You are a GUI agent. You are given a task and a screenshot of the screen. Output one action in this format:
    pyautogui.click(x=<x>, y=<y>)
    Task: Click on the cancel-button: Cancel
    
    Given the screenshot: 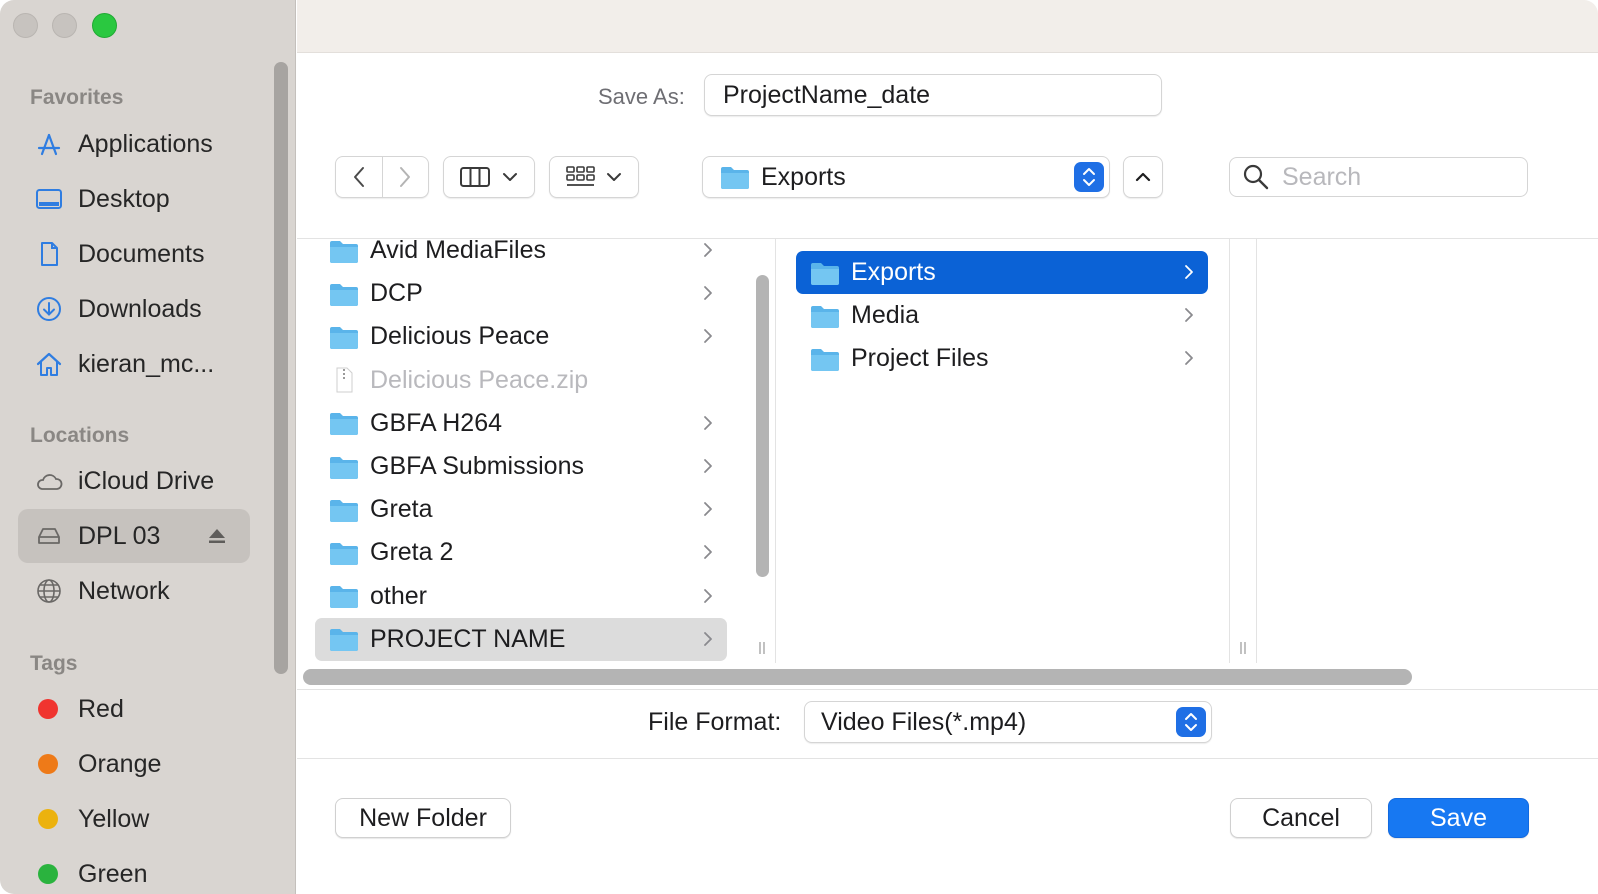 What is the action you would take?
    pyautogui.click(x=1301, y=818)
    